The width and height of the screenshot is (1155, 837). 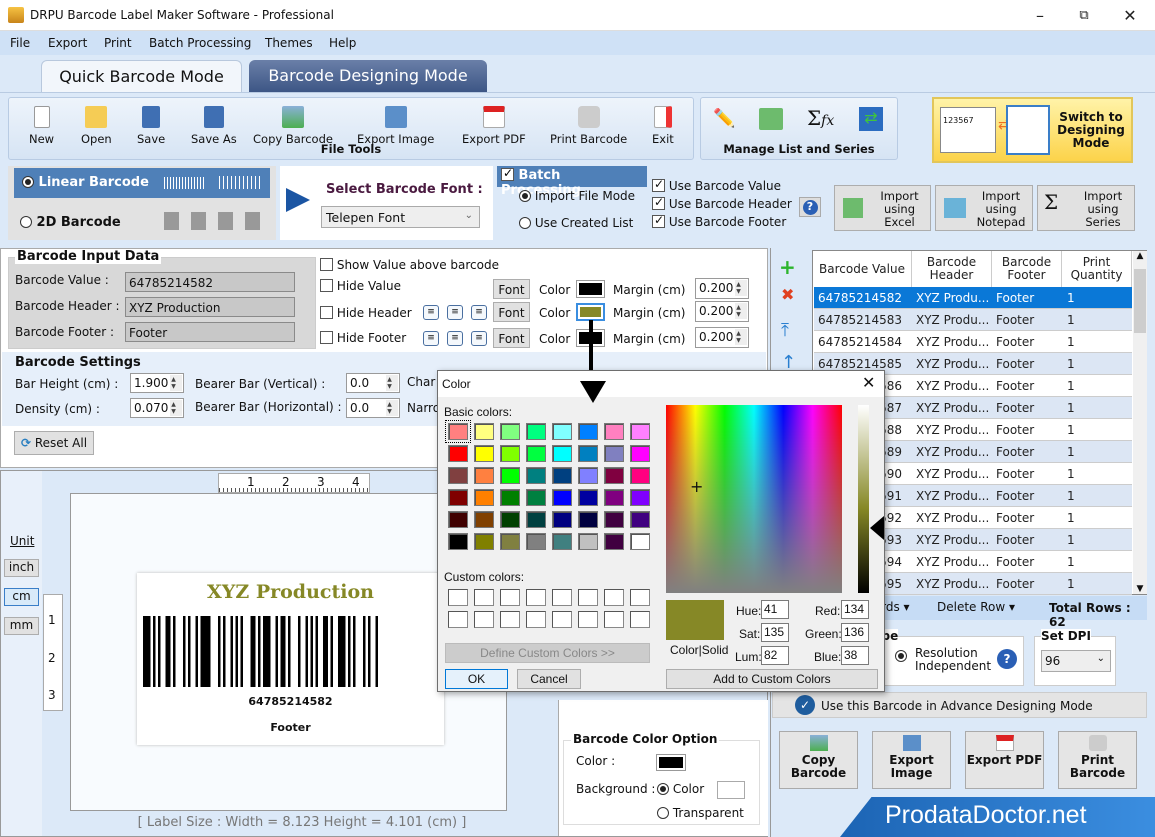 What do you see at coordinates (680, 789) in the screenshot?
I see `background-color-option: Color` at bounding box center [680, 789].